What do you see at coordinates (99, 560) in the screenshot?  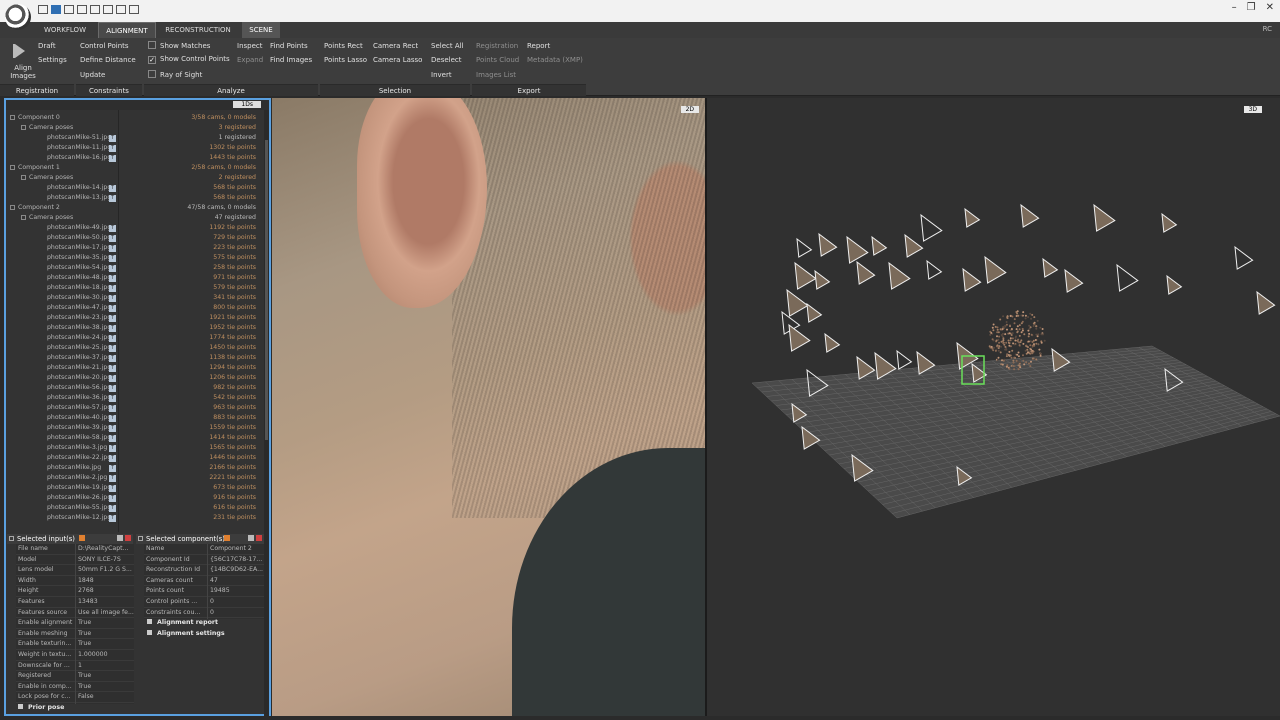 I see `property-value: SONY ILCE-7S` at bounding box center [99, 560].